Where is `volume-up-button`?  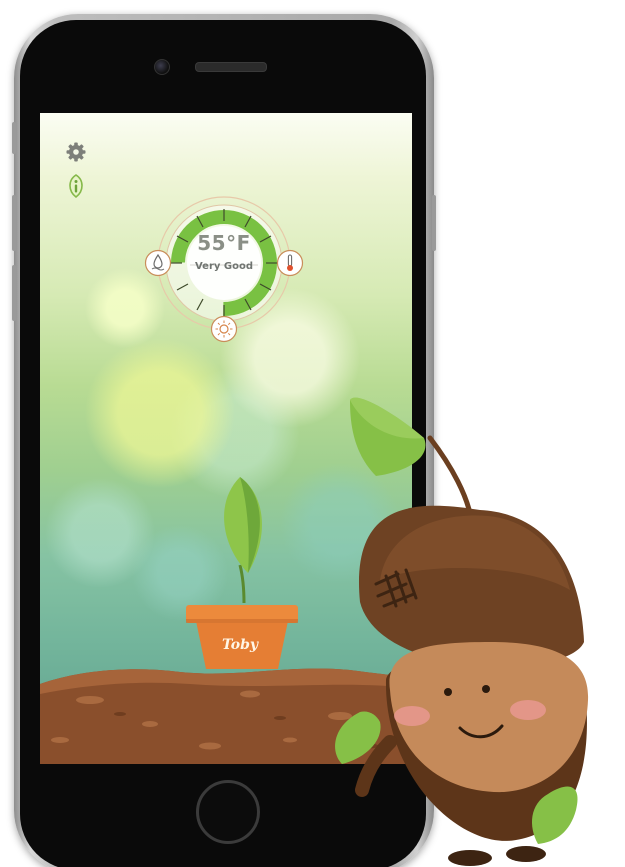 volume-up-button is located at coordinates (14, 223).